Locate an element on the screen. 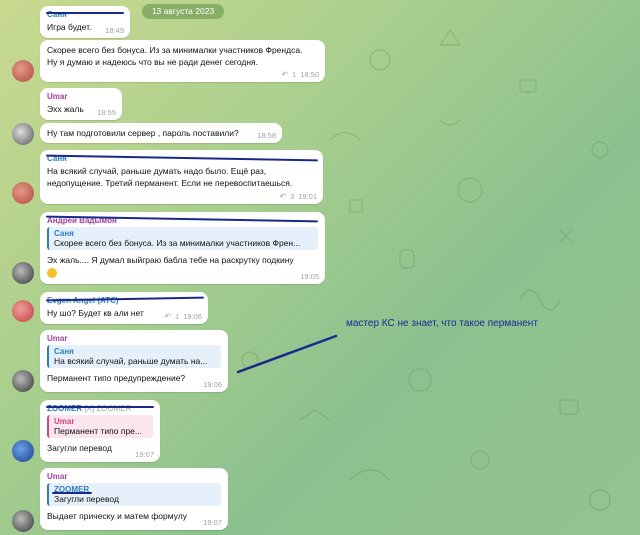  annotation-arrow is located at coordinates (287, 354).